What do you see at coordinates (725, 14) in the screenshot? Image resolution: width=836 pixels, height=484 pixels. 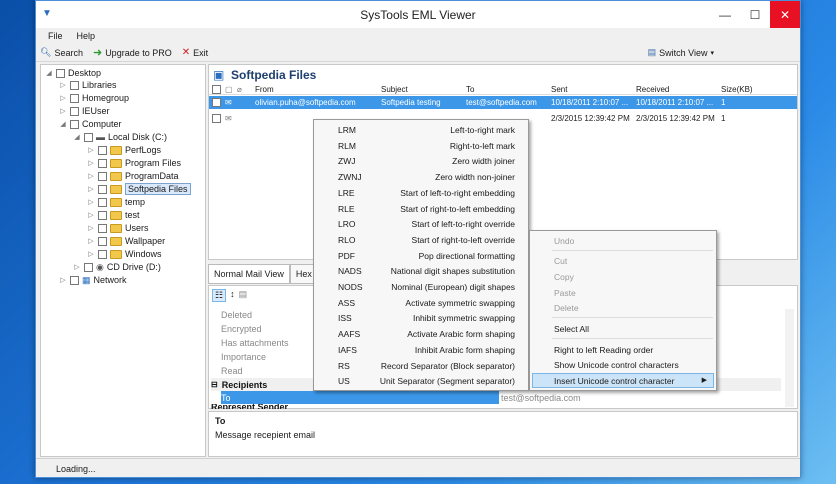 I see `minimize-button: —` at bounding box center [725, 14].